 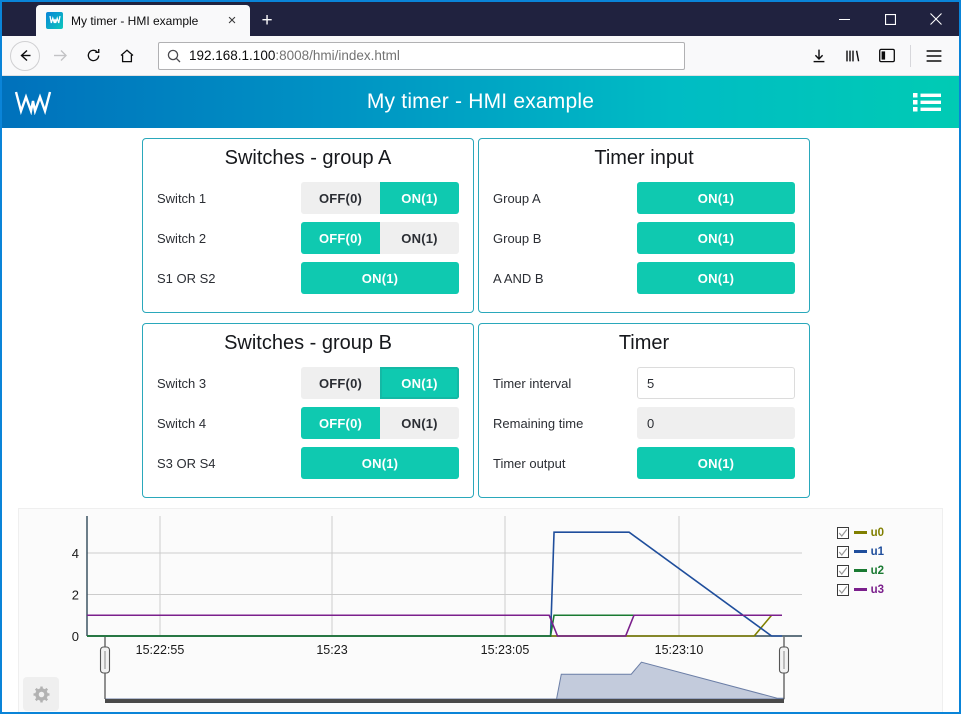 I want to click on navbar-right-tools, so click(x=876, y=56).